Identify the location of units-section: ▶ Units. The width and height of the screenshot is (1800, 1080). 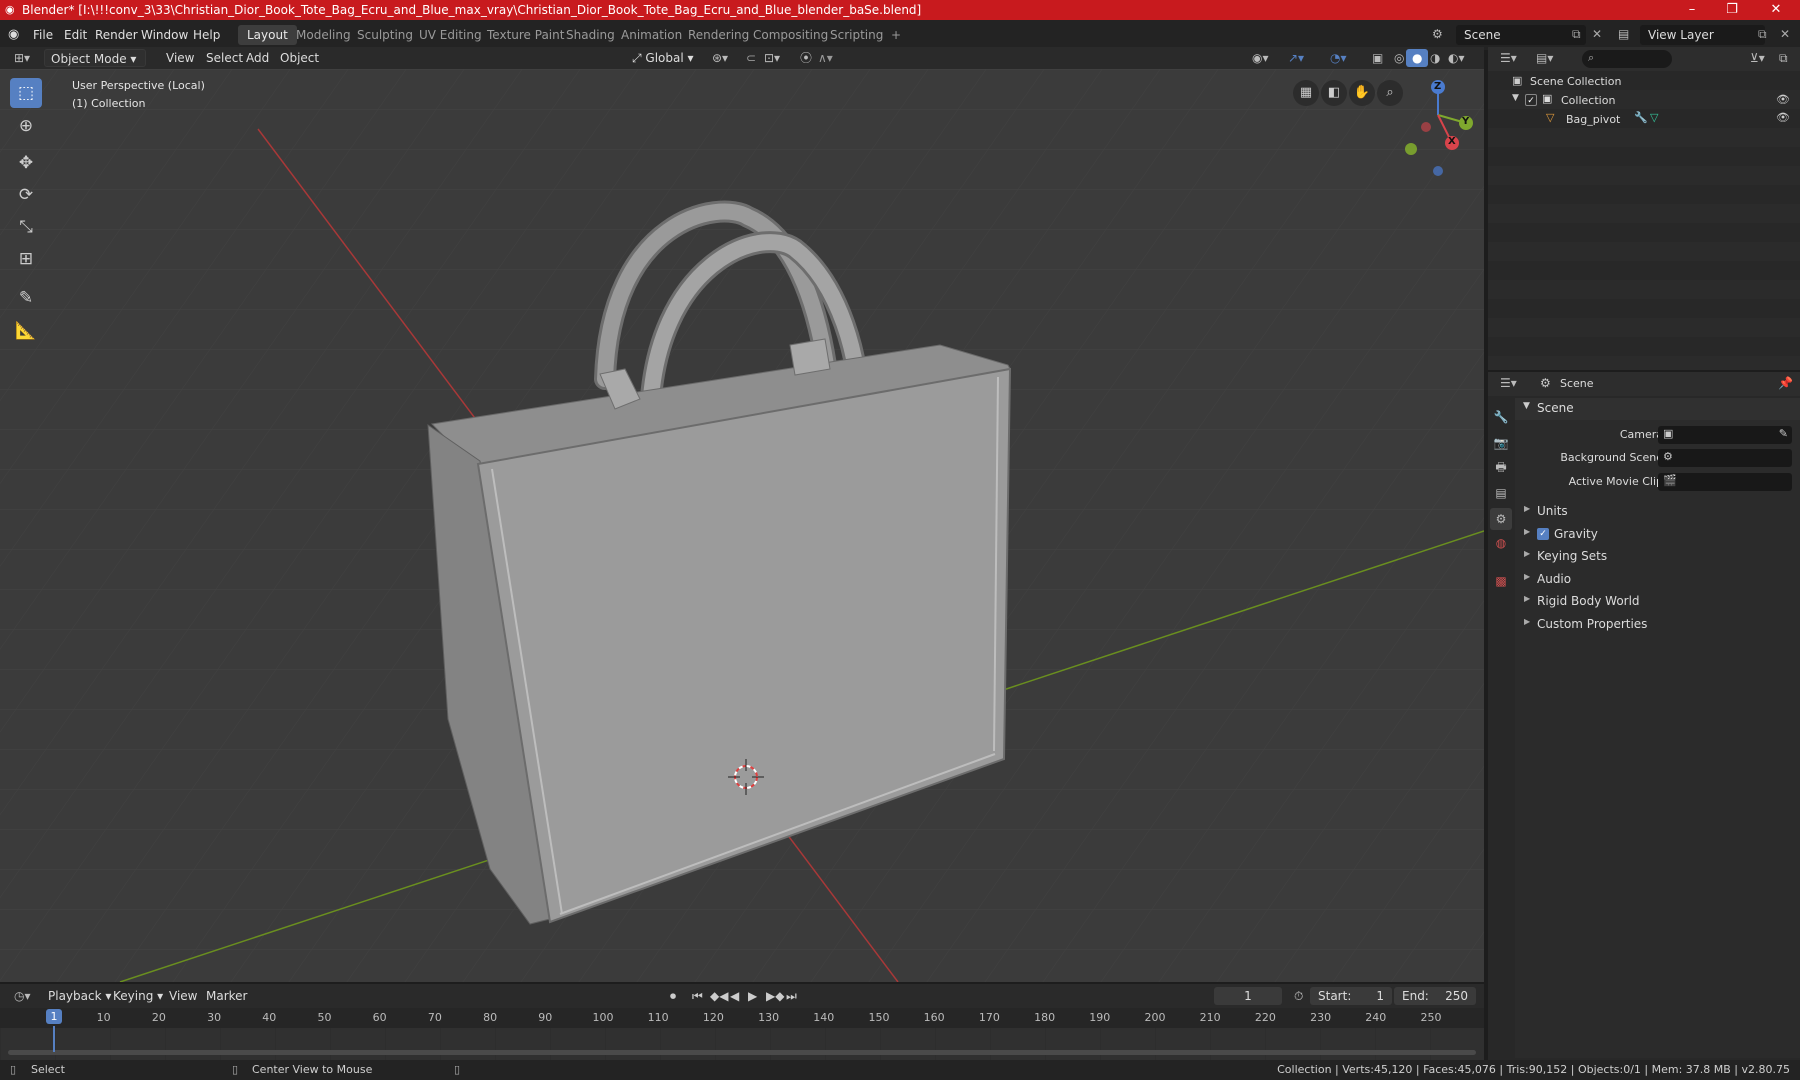
(1657, 511).